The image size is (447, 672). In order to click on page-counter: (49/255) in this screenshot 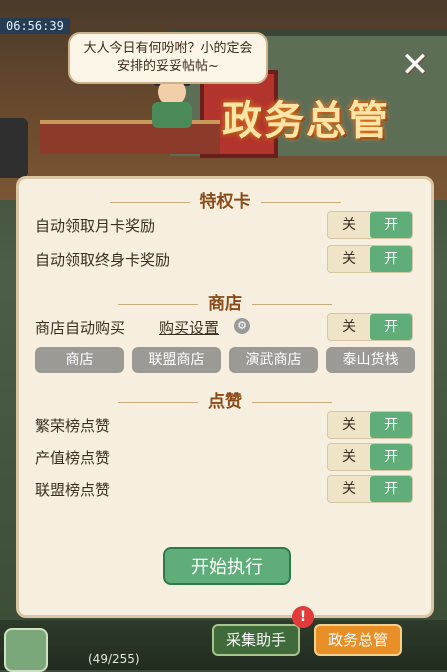, I will do `click(114, 659)`.